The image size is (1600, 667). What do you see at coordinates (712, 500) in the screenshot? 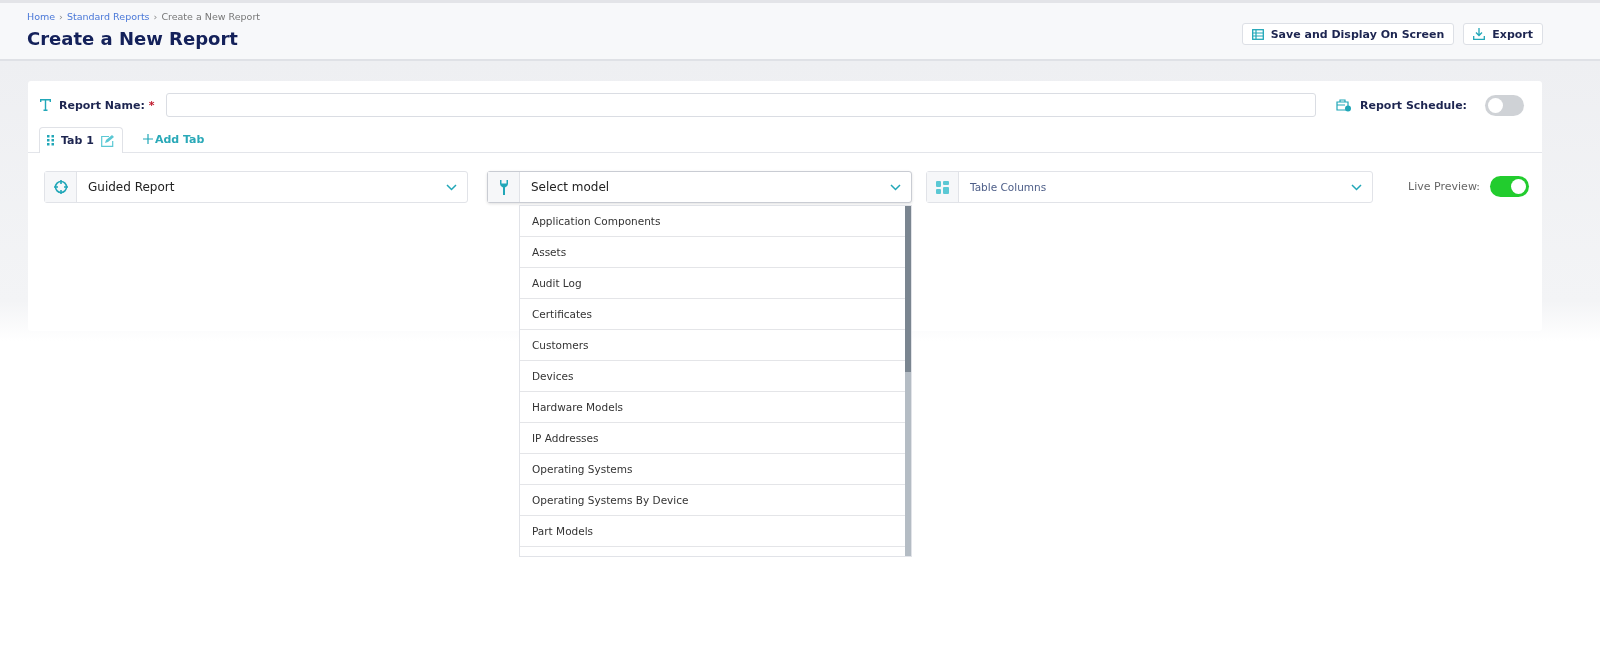
I see `model-option: Operating Systems By Device` at bounding box center [712, 500].